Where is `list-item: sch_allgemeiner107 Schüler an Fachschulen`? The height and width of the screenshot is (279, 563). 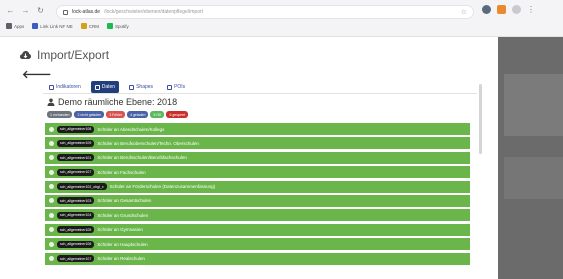
list-item: sch_allgemeiner107 Schüler an Fachschulen is located at coordinates (257, 172).